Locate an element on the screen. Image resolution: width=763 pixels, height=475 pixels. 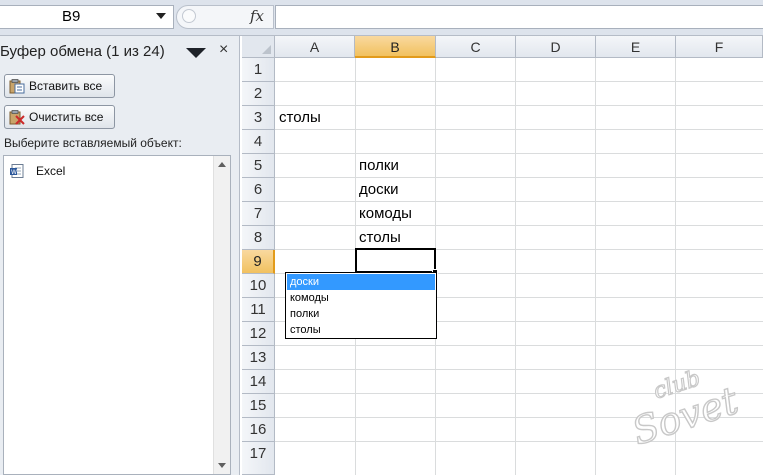
row-header-15: 15 is located at coordinates (258, 406).